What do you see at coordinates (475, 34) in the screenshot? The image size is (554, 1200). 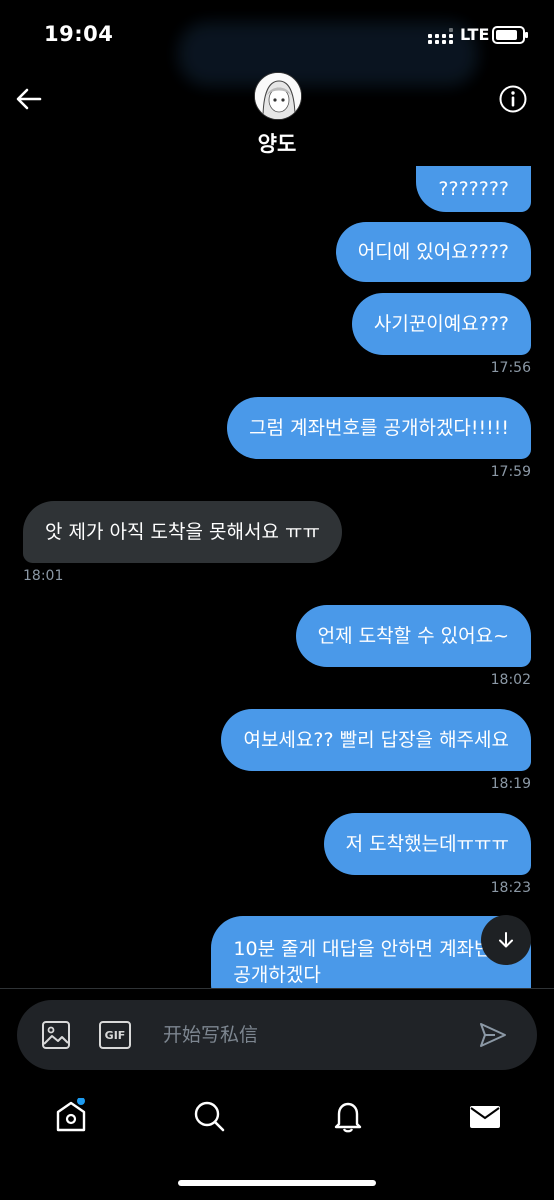 I see `network-label: LTE` at bounding box center [475, 34].